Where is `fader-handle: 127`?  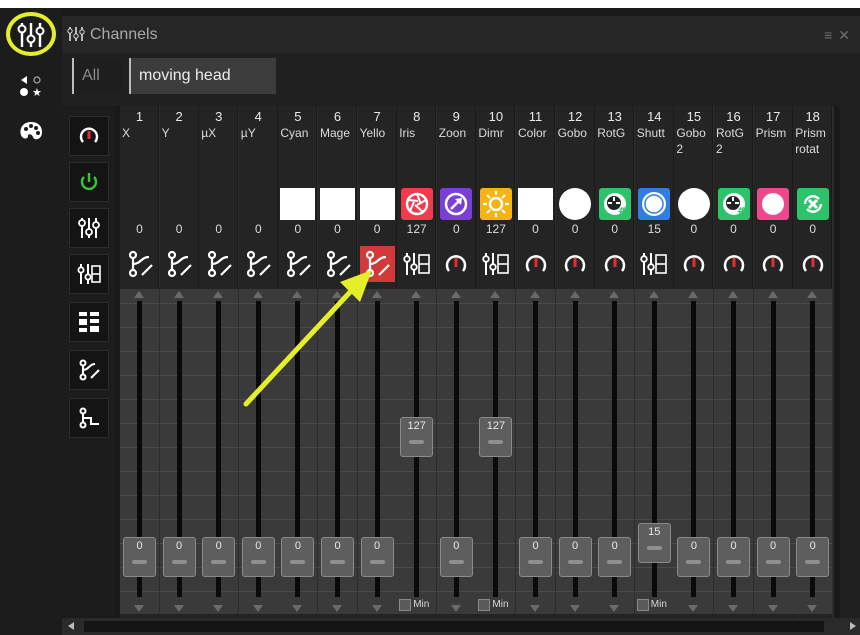
fader-handle: 127 is located at coordinates (496, 437).